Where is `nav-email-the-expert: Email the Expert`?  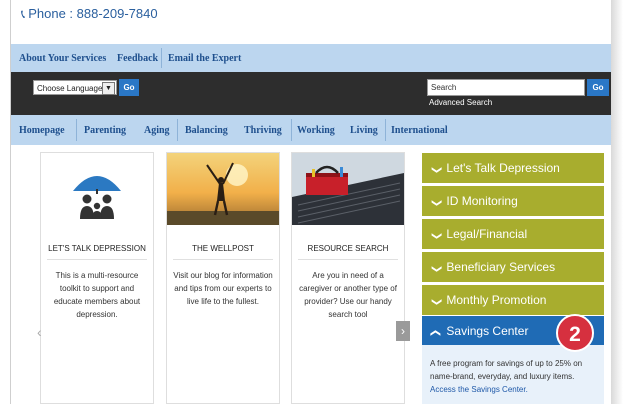
nav-email-the-expert: Email the Expert is located at coordinates (204, 58).